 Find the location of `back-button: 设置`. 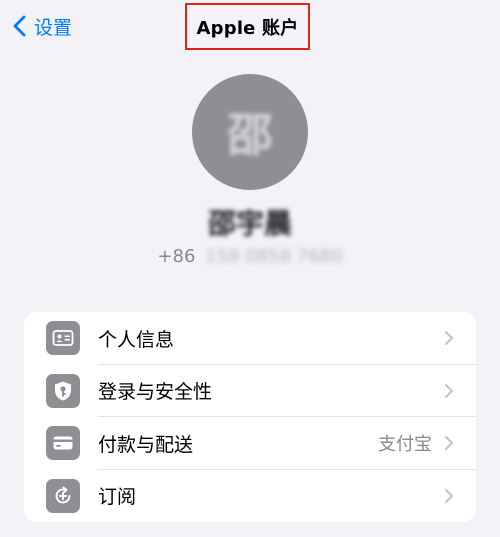

back-button: 设置 is located at coordinates (42, 26).